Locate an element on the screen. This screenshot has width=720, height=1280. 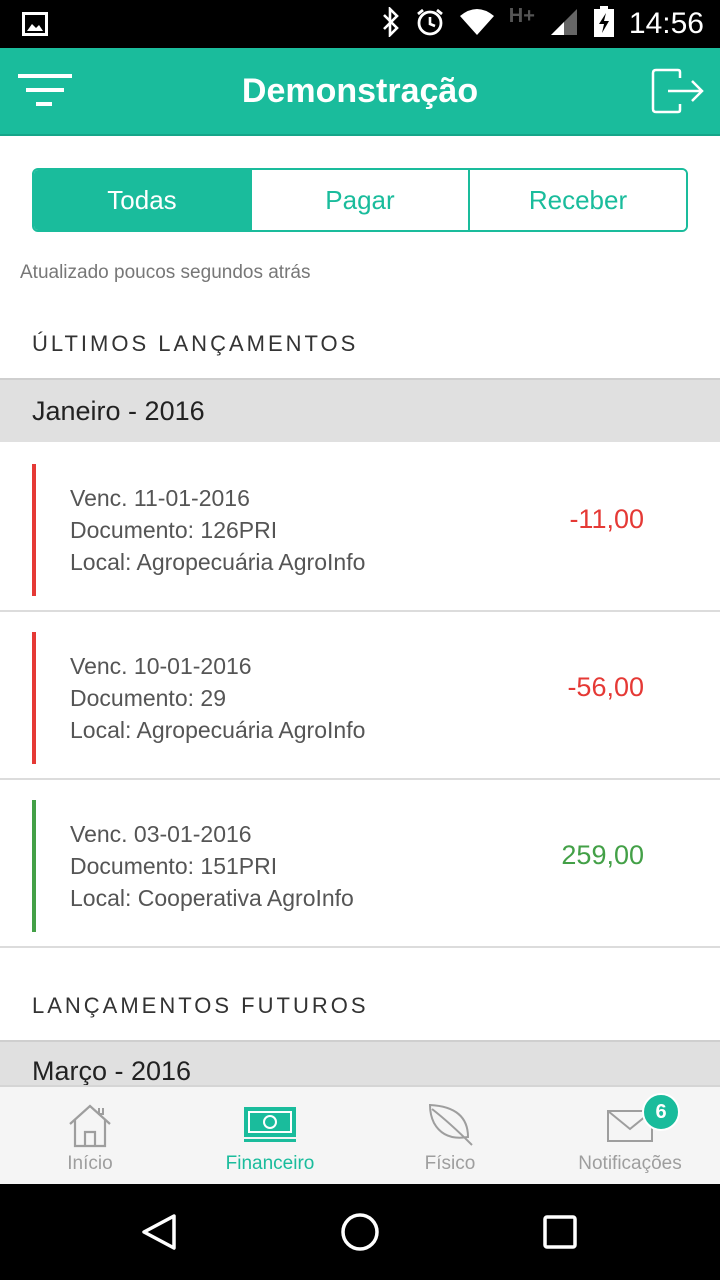
logout-button is located at coordinates (678, 91).